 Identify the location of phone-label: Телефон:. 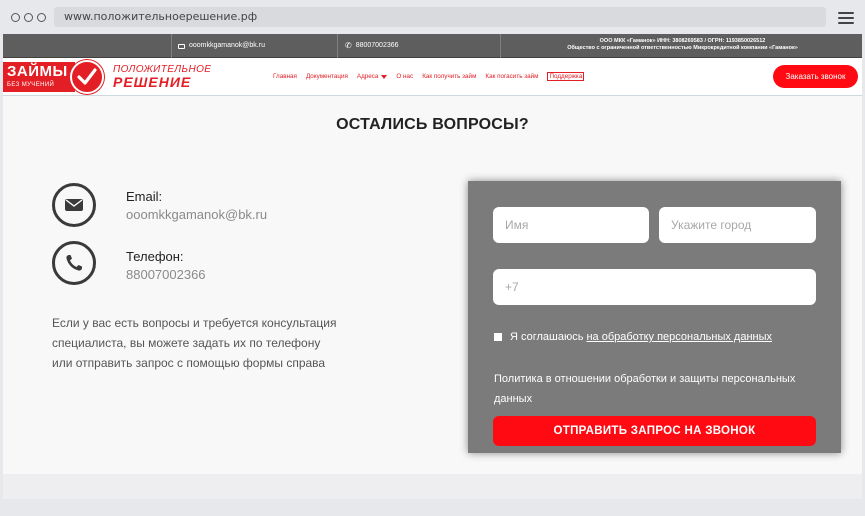
(155, 256).